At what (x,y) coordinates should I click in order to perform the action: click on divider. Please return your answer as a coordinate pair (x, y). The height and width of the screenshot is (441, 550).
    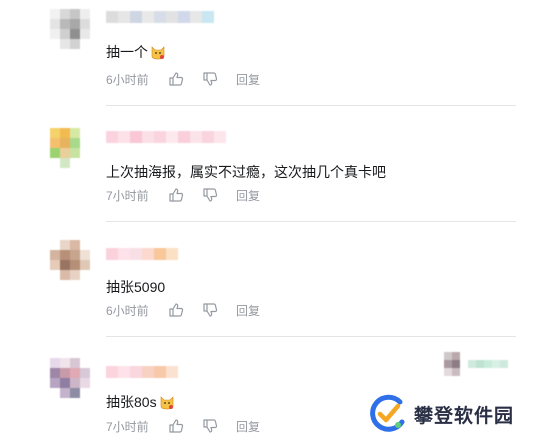
    Looking at the image, I should click on (311, 336).